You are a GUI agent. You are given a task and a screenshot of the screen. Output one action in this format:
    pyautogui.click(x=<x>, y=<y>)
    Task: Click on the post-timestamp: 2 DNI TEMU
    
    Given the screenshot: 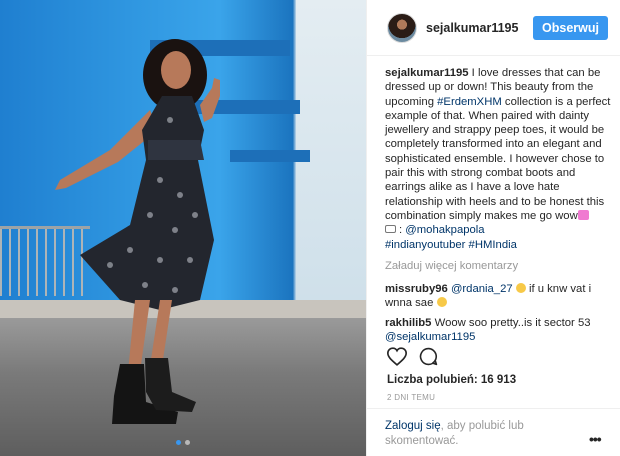 What is the action you would take?
    pyautogui.click(x=411, y=397)
    